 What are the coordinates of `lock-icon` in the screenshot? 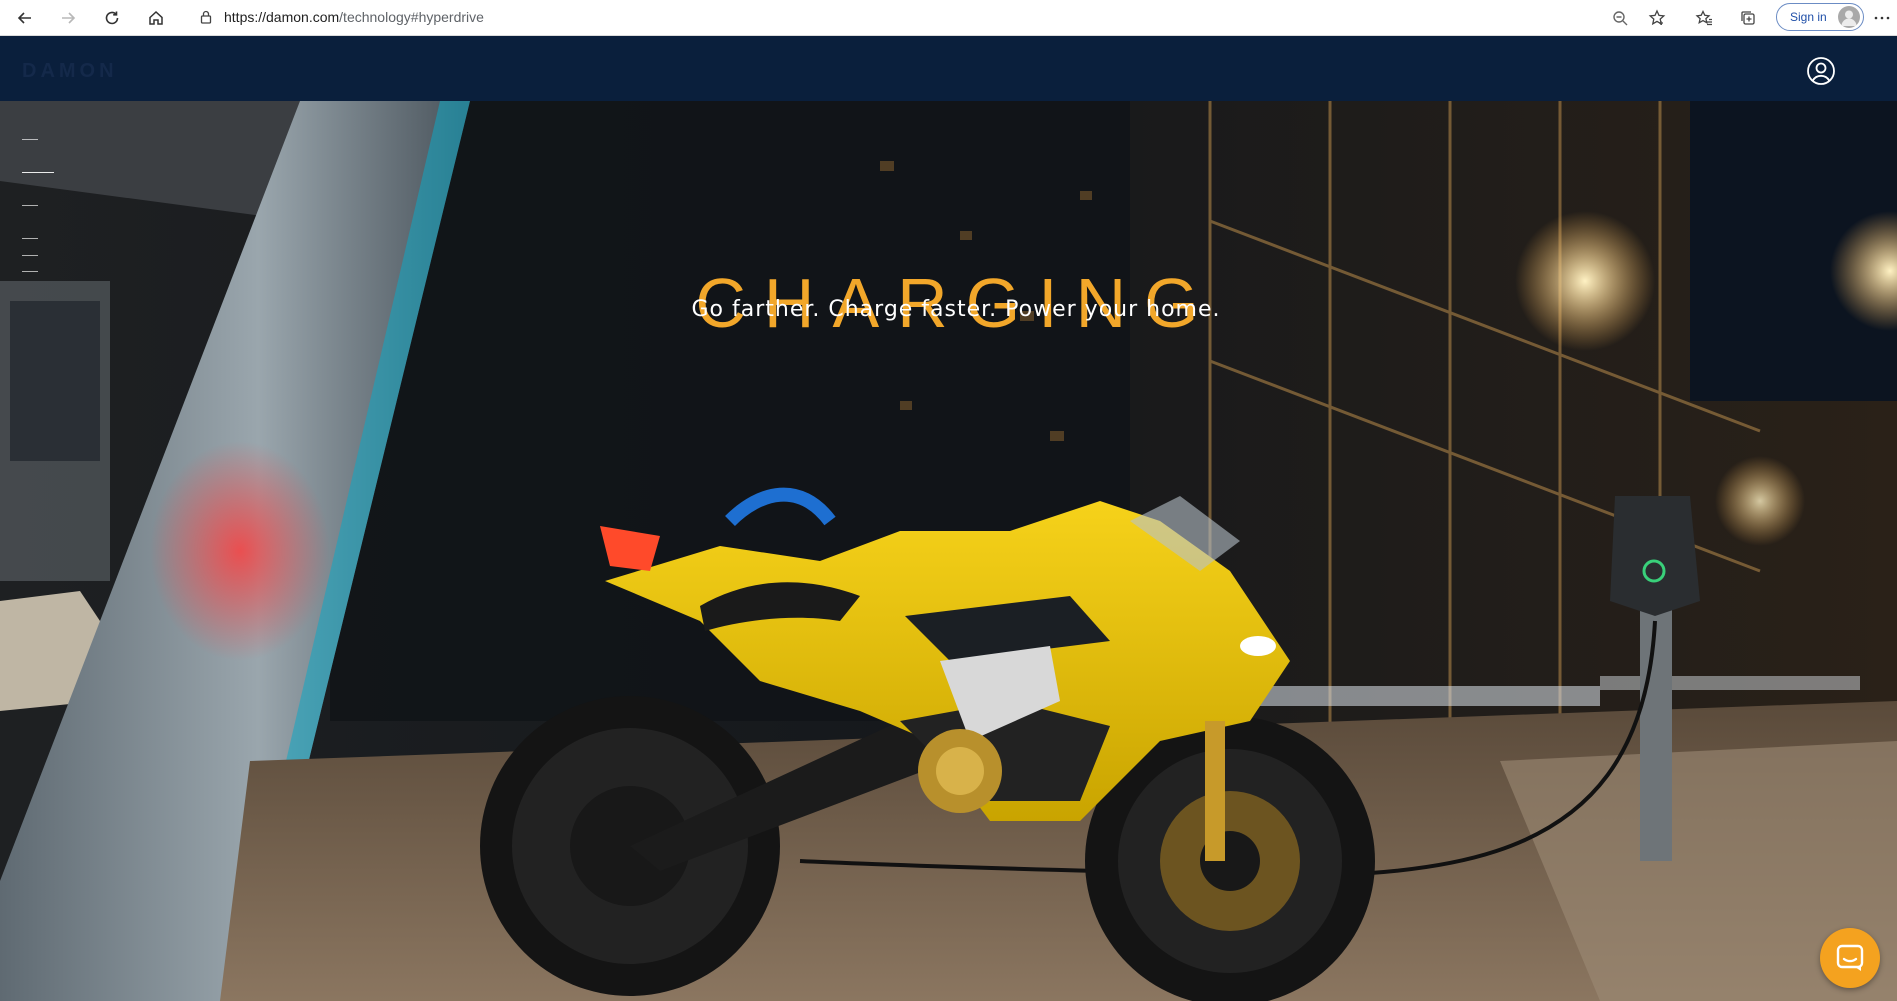 It's located at (206, 17).